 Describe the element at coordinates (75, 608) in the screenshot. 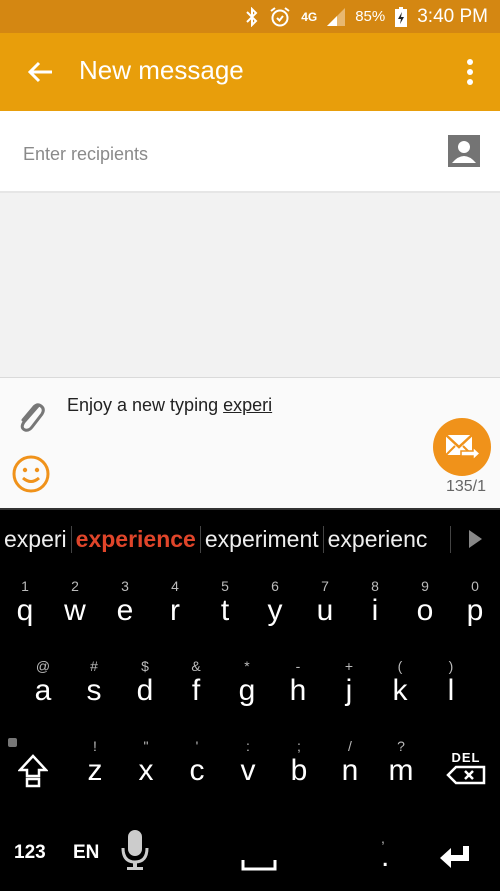

I see `key-w: 2w` at that location.